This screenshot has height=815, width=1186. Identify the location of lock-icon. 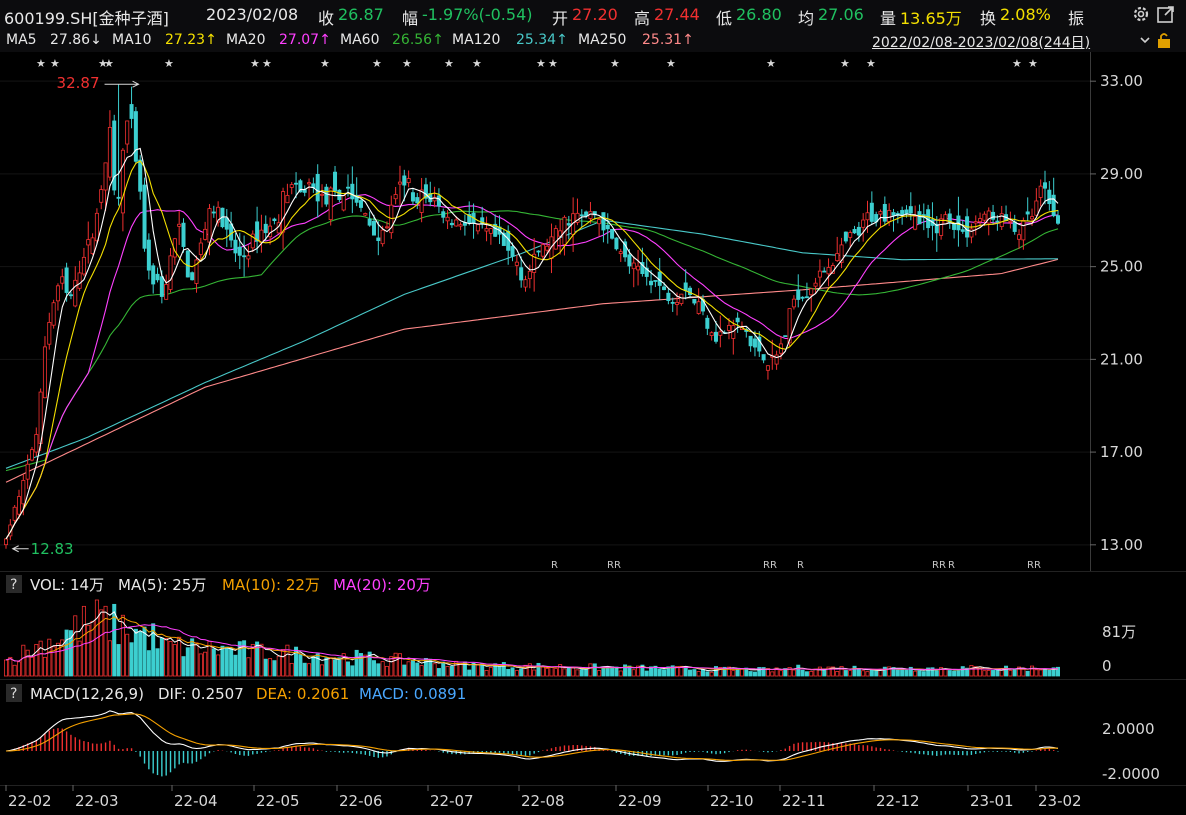
(1164, 42).